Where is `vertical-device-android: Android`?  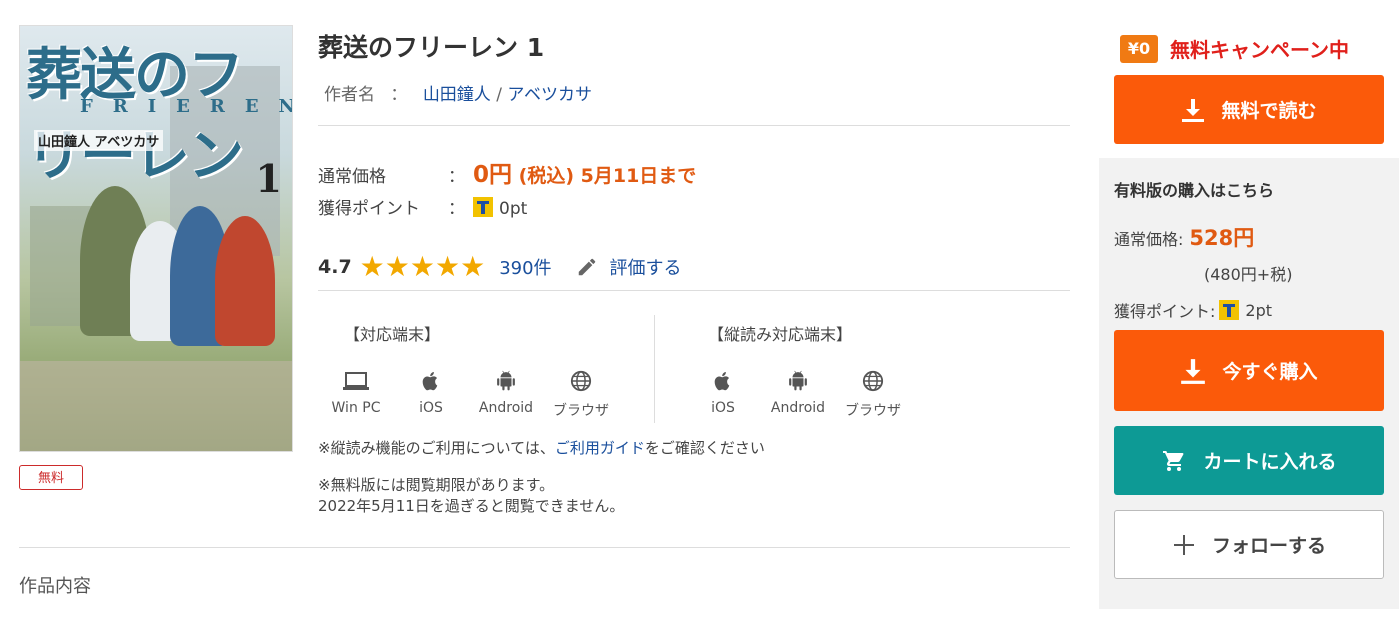
vertical-device-android: Android is located at coordinates (798, 393).